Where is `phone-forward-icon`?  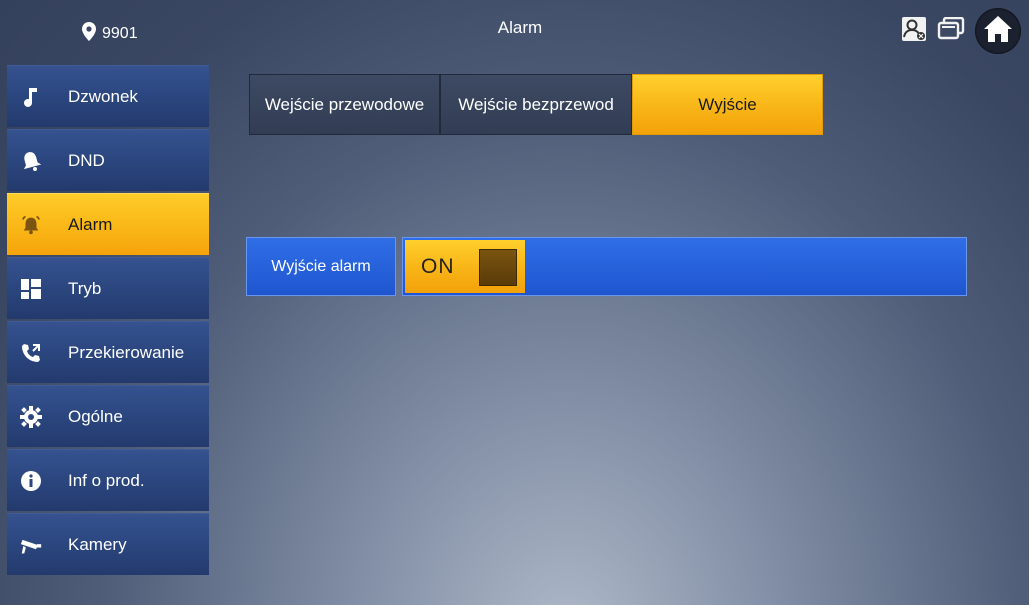
phone-forward-icon is located at coordinates (31, 353).